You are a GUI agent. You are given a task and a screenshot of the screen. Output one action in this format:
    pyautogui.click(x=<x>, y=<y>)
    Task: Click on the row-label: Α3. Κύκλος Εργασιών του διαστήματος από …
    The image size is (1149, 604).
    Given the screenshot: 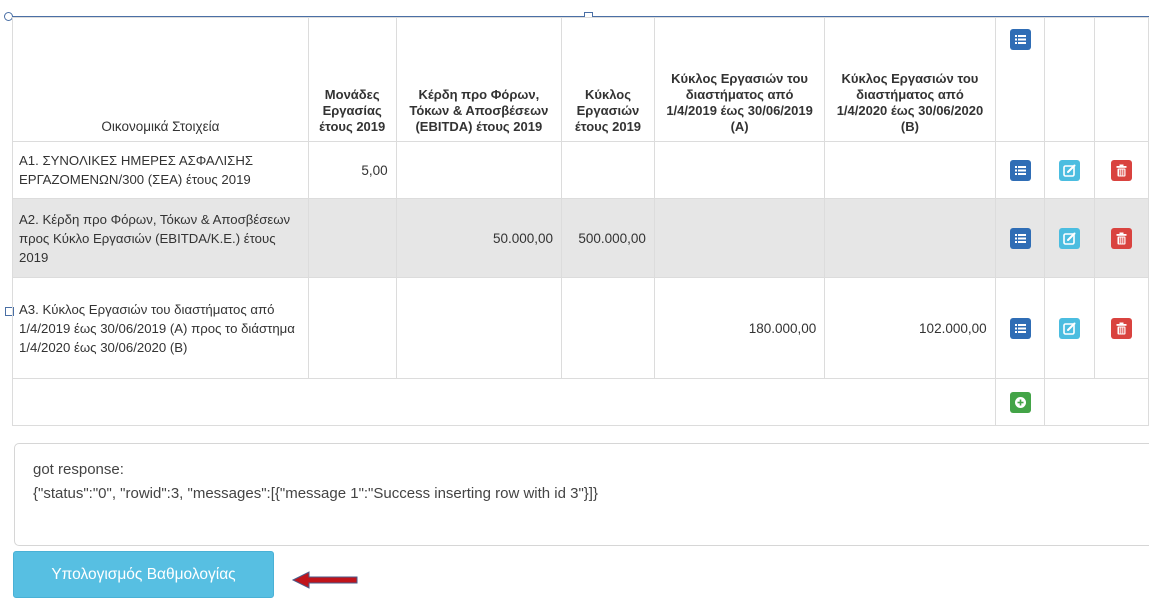 What is the action you would take?
    pyautogui.click(x=160, y=328)
    